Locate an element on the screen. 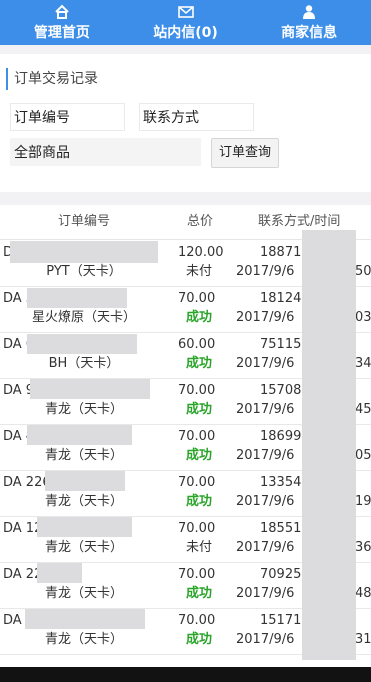 This screenshot has width=371, height=682. time-tail: 31 is located at coordinates (363, 639).